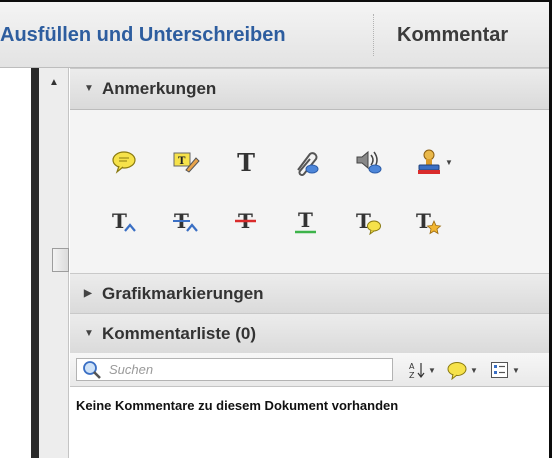  What do you see at coordinates (183, 293) in the screenshot?
I see `section-title: Grafikmarkierungen` at bounding box center [183, 293].